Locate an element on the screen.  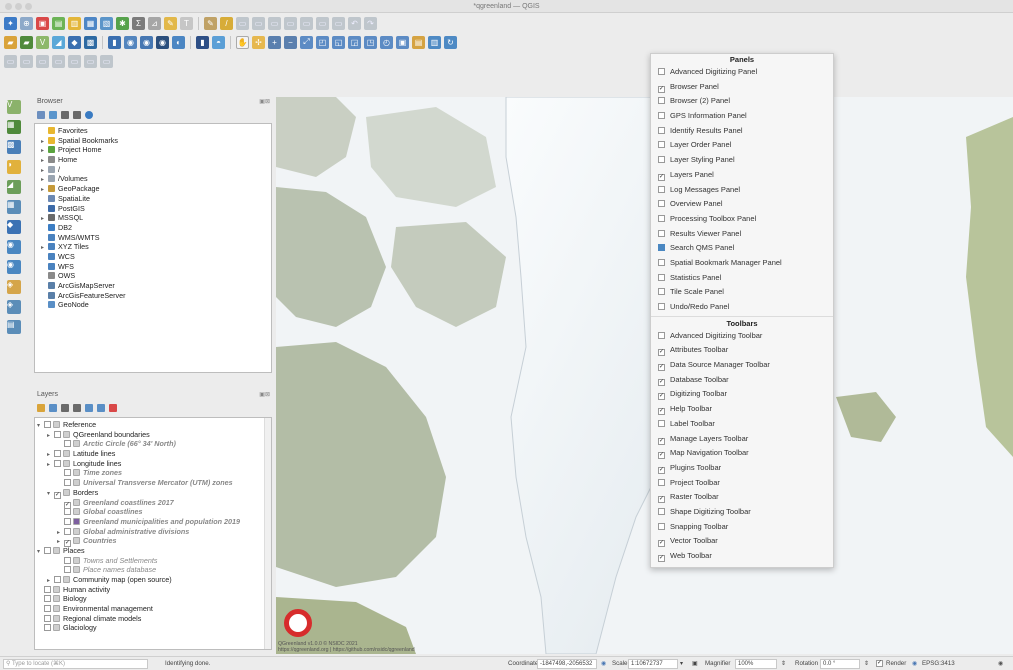
field-calc-icon: ▧ is located at coordinates (106, 23).